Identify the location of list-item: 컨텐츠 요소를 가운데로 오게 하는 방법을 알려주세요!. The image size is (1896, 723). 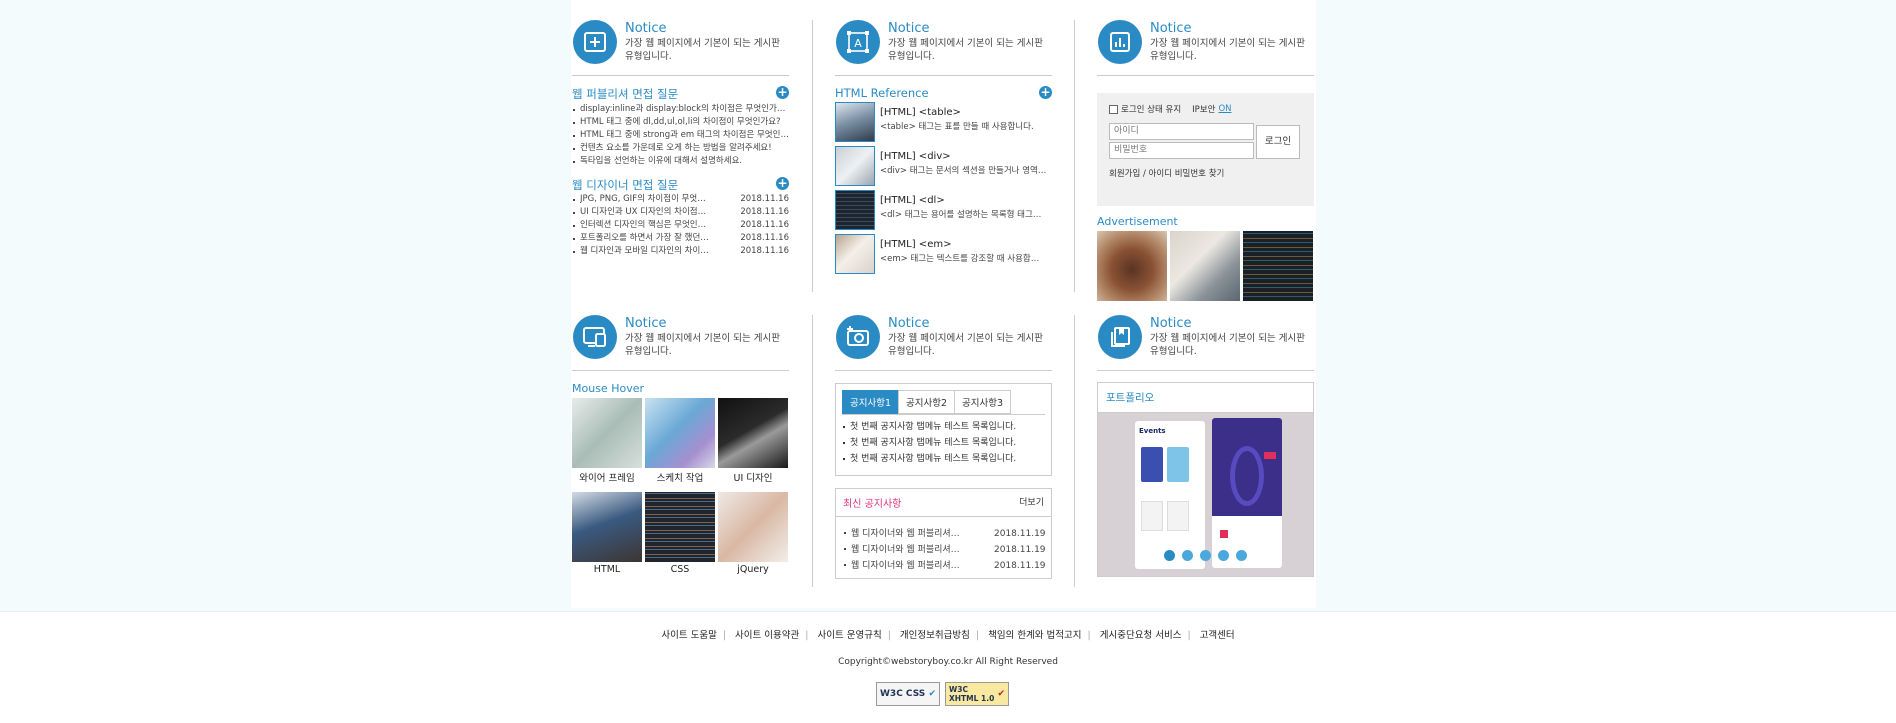
(680, 148).